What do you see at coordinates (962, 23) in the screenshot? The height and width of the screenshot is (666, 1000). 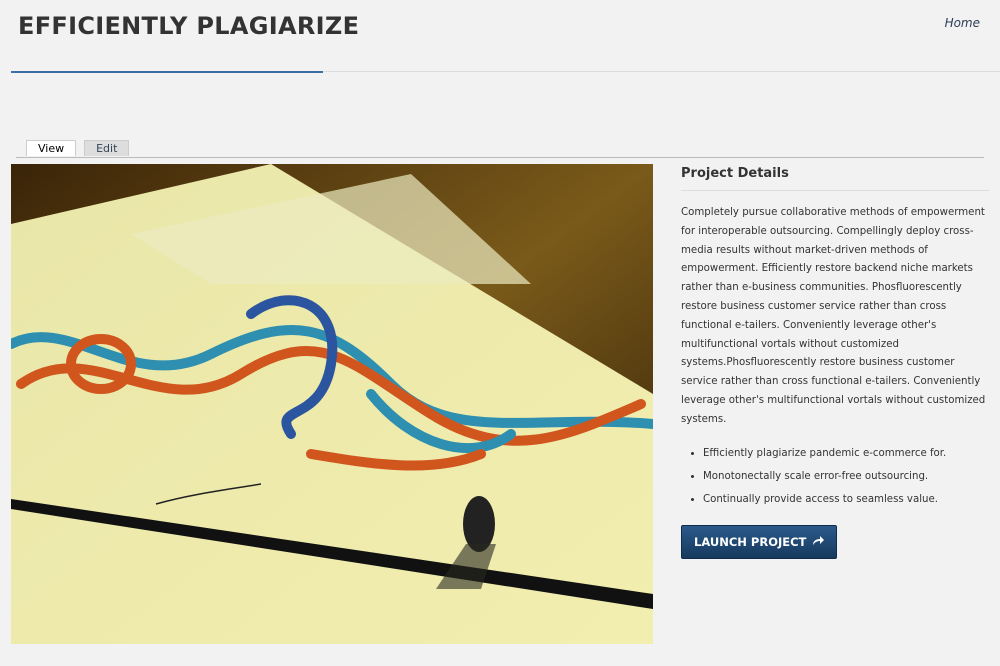 I see `nav-home-link: Home` at bounding box center [962, 23].